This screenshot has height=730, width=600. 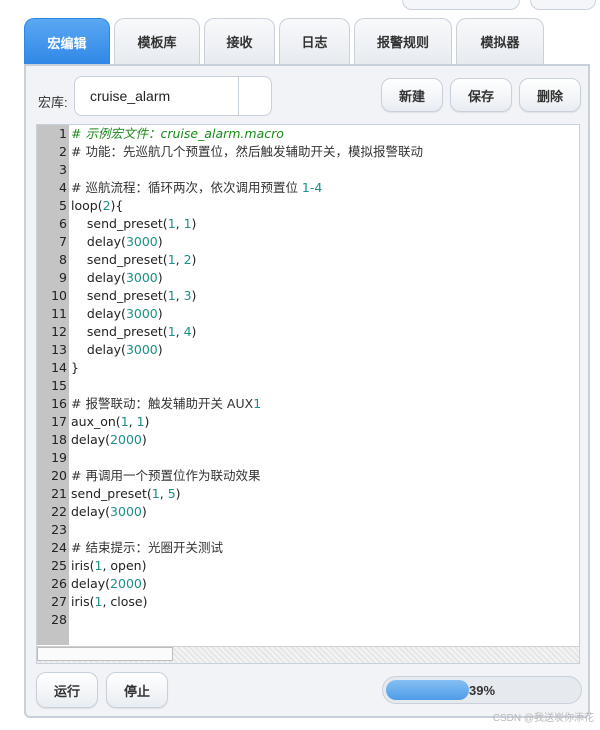 I want to click on line-number: 2, so click(x=63, y=151).